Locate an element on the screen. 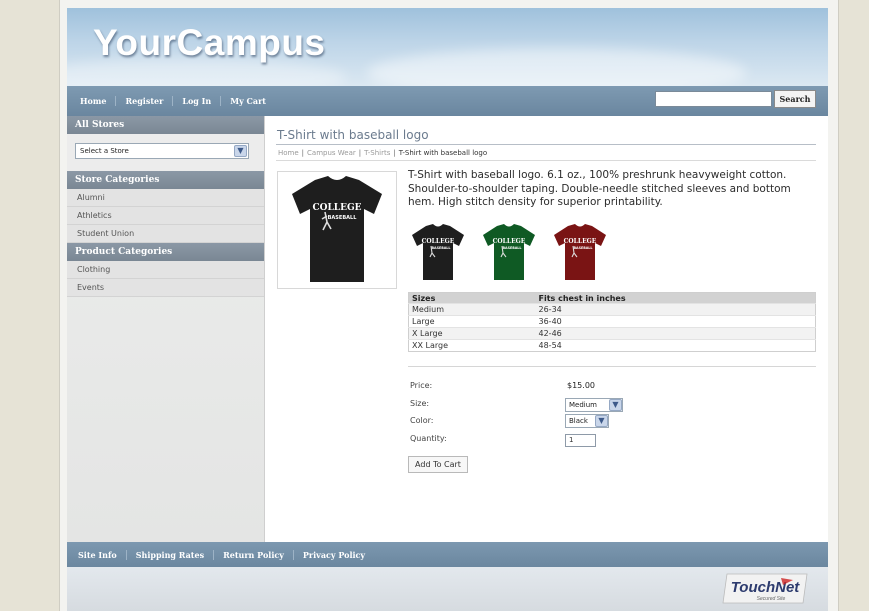  table-cell: 36-40 is located at coordinates (675, 321).